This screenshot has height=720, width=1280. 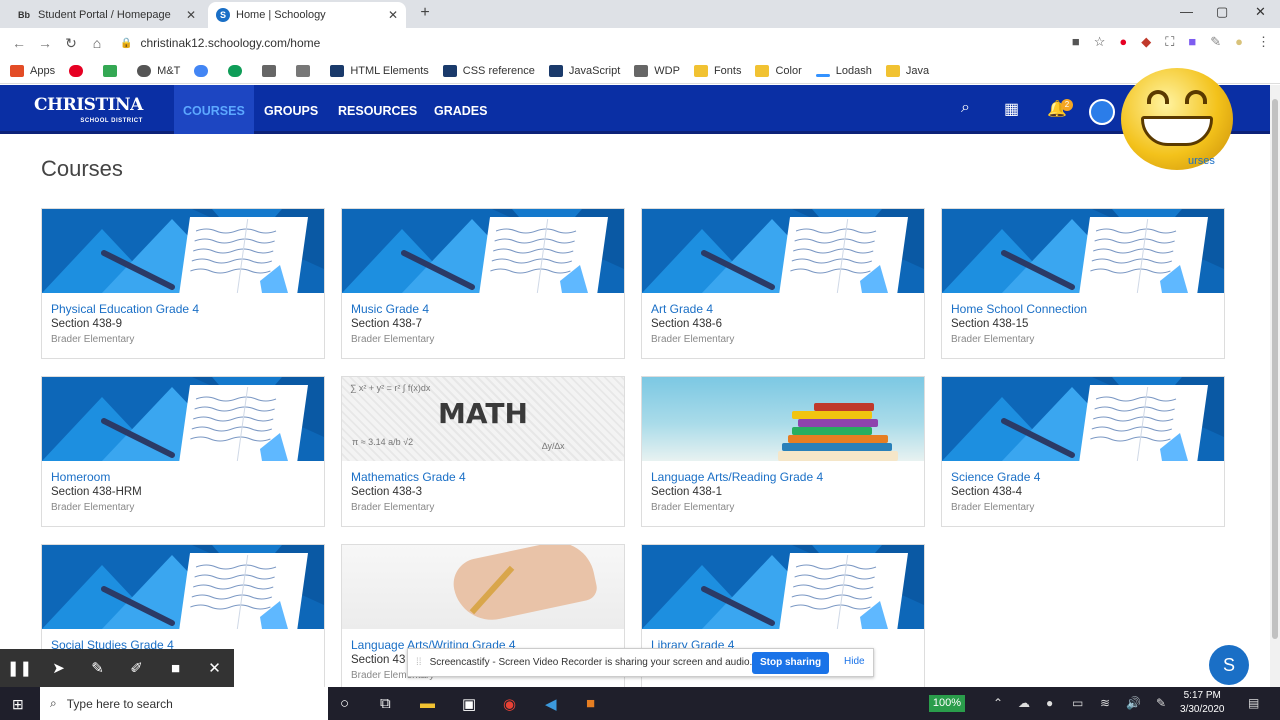 I want to click on stop-sharing-button: Stop sharing, so click(x=791, y=663).